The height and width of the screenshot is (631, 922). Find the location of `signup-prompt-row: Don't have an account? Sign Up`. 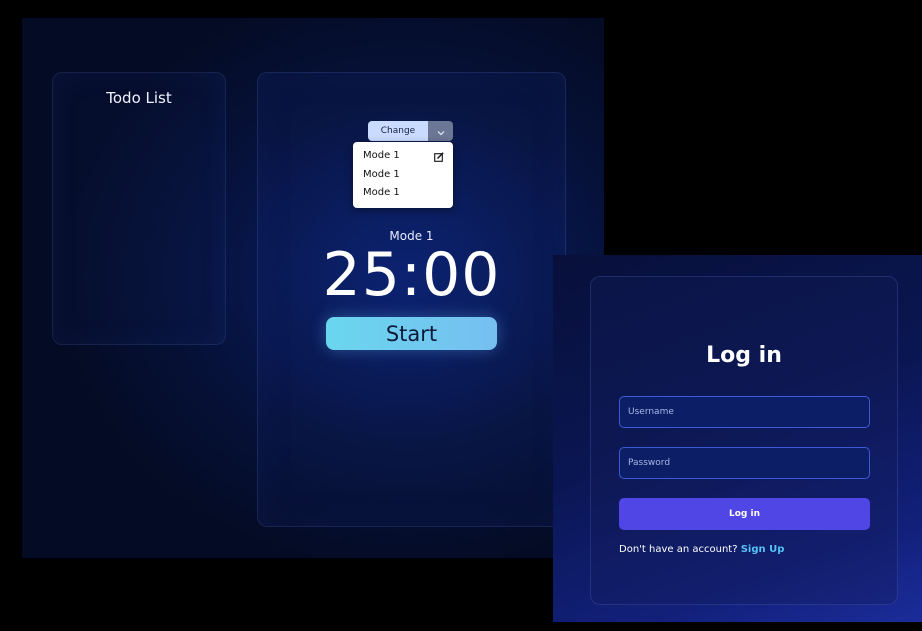

signup-prompt-row: Don't have an account? Sign Up is located at coordinates (701, 549).